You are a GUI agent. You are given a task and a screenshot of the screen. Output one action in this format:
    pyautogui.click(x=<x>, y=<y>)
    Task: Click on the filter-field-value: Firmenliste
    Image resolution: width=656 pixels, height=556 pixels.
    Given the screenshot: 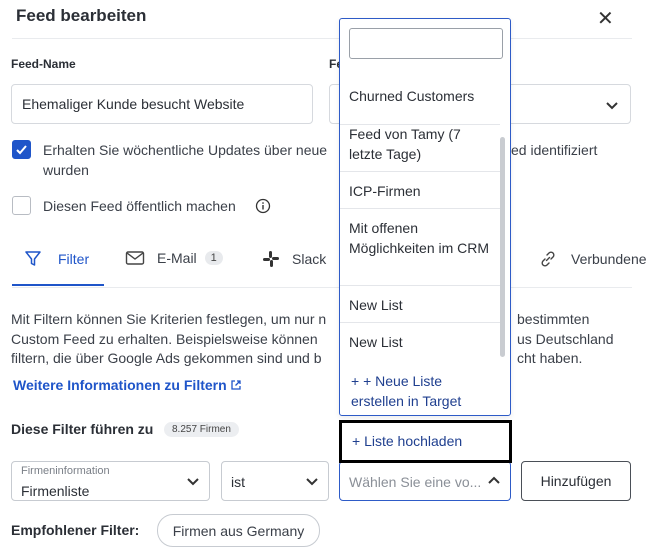 What is the action you would take?
    pyautogui.click(x=55, y=491)
    